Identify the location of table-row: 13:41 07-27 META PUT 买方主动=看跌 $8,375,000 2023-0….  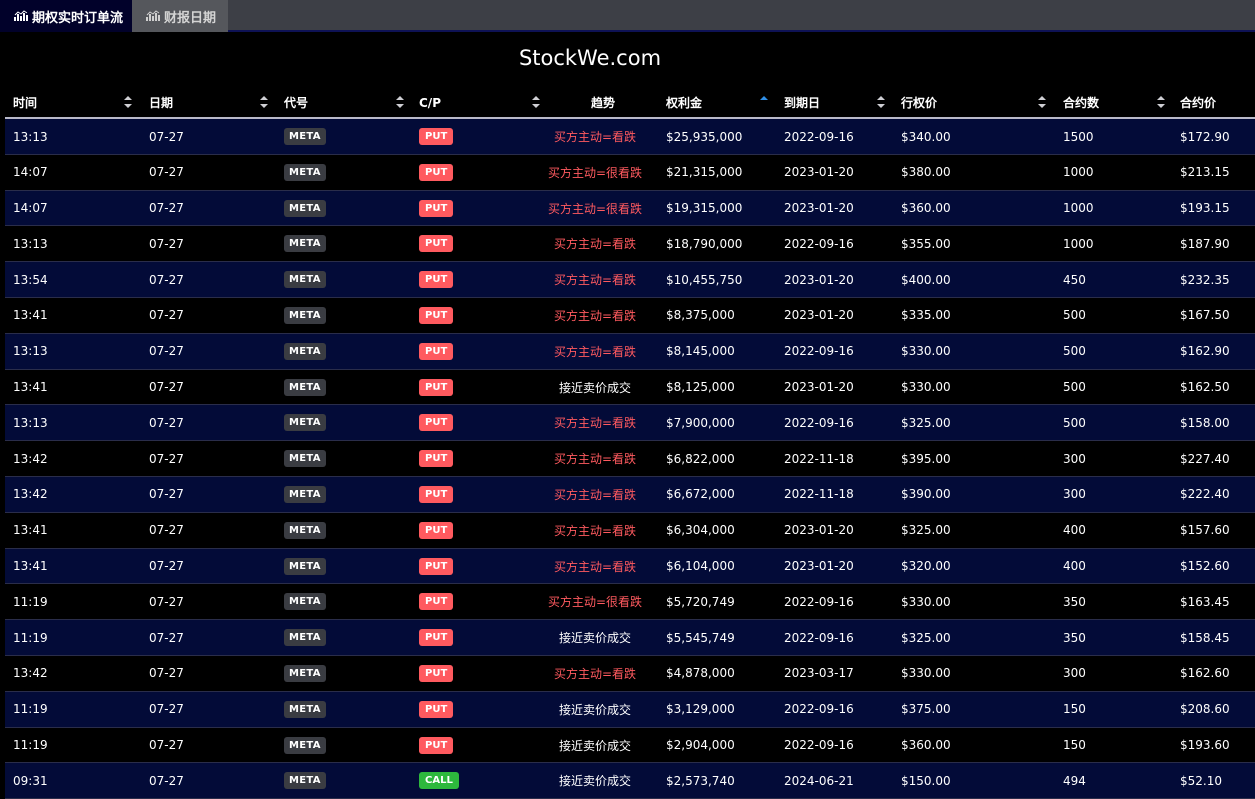
(630, 315).